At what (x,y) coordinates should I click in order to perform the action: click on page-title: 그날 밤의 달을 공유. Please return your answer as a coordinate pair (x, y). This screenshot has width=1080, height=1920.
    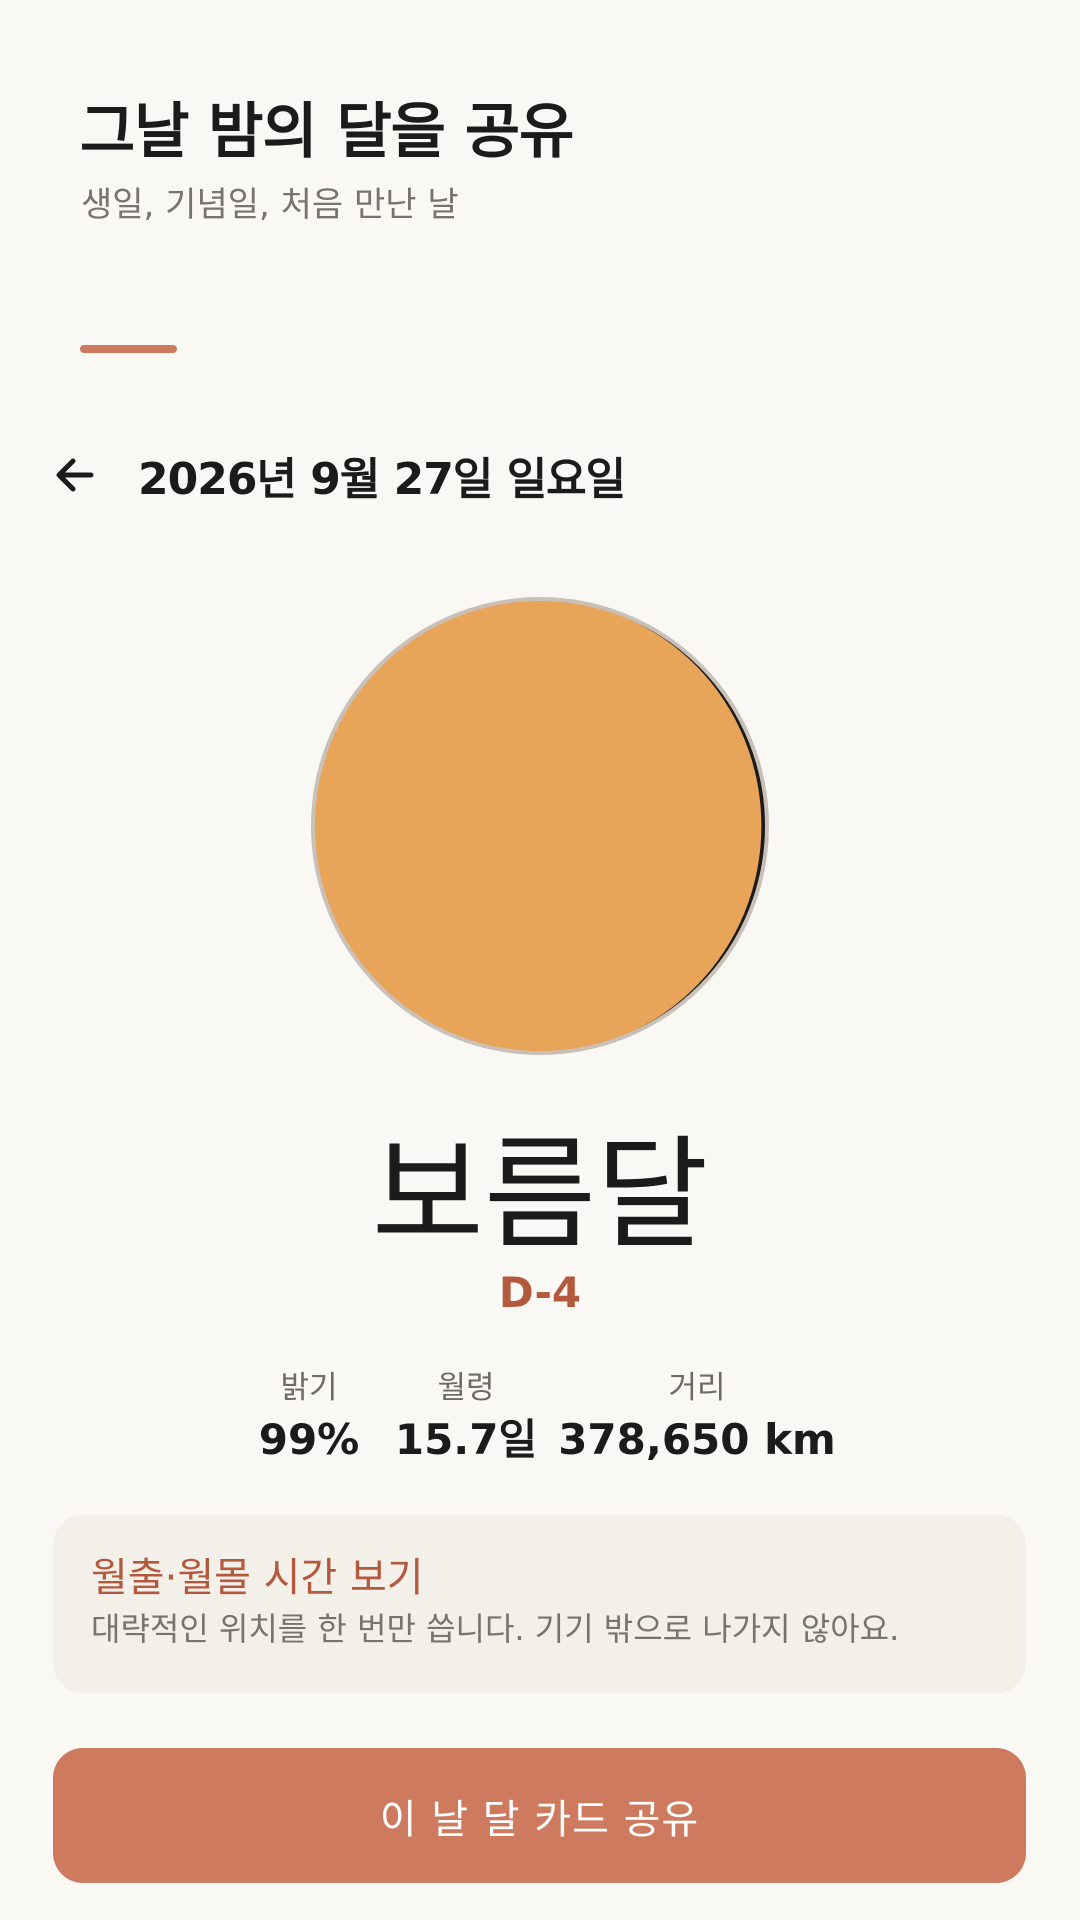
    Looking at the image, I should click on (327, 132).